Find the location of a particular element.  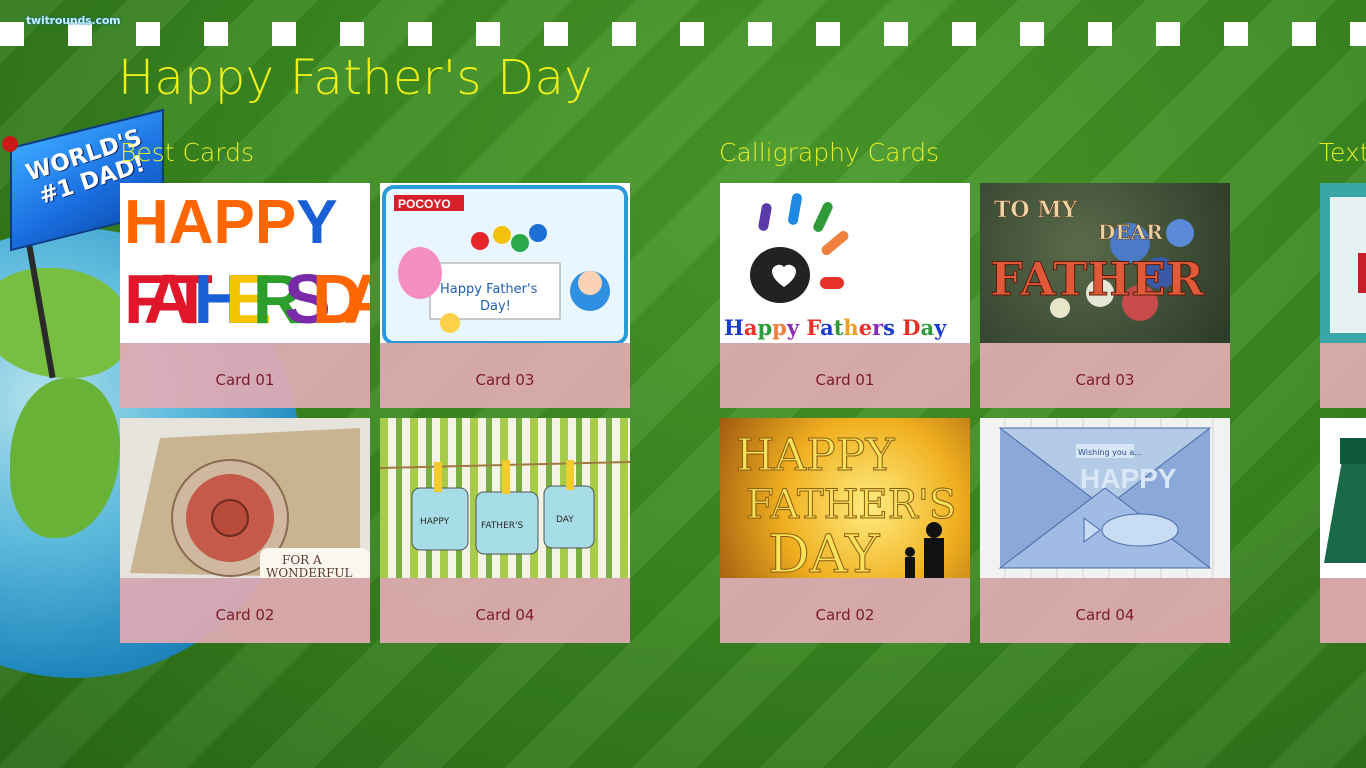

flag-knob is located at coordinates (10, 144).